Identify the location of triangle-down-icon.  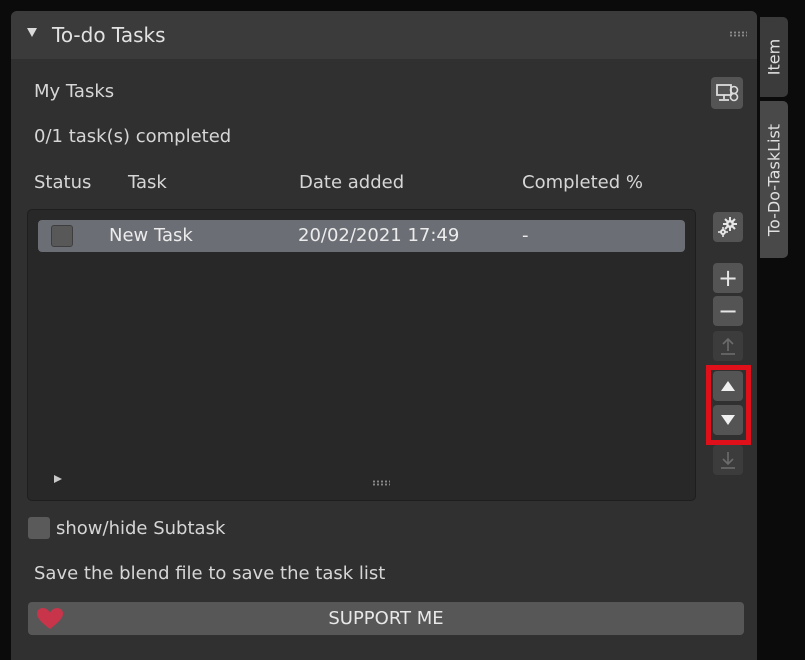
(728, 420).